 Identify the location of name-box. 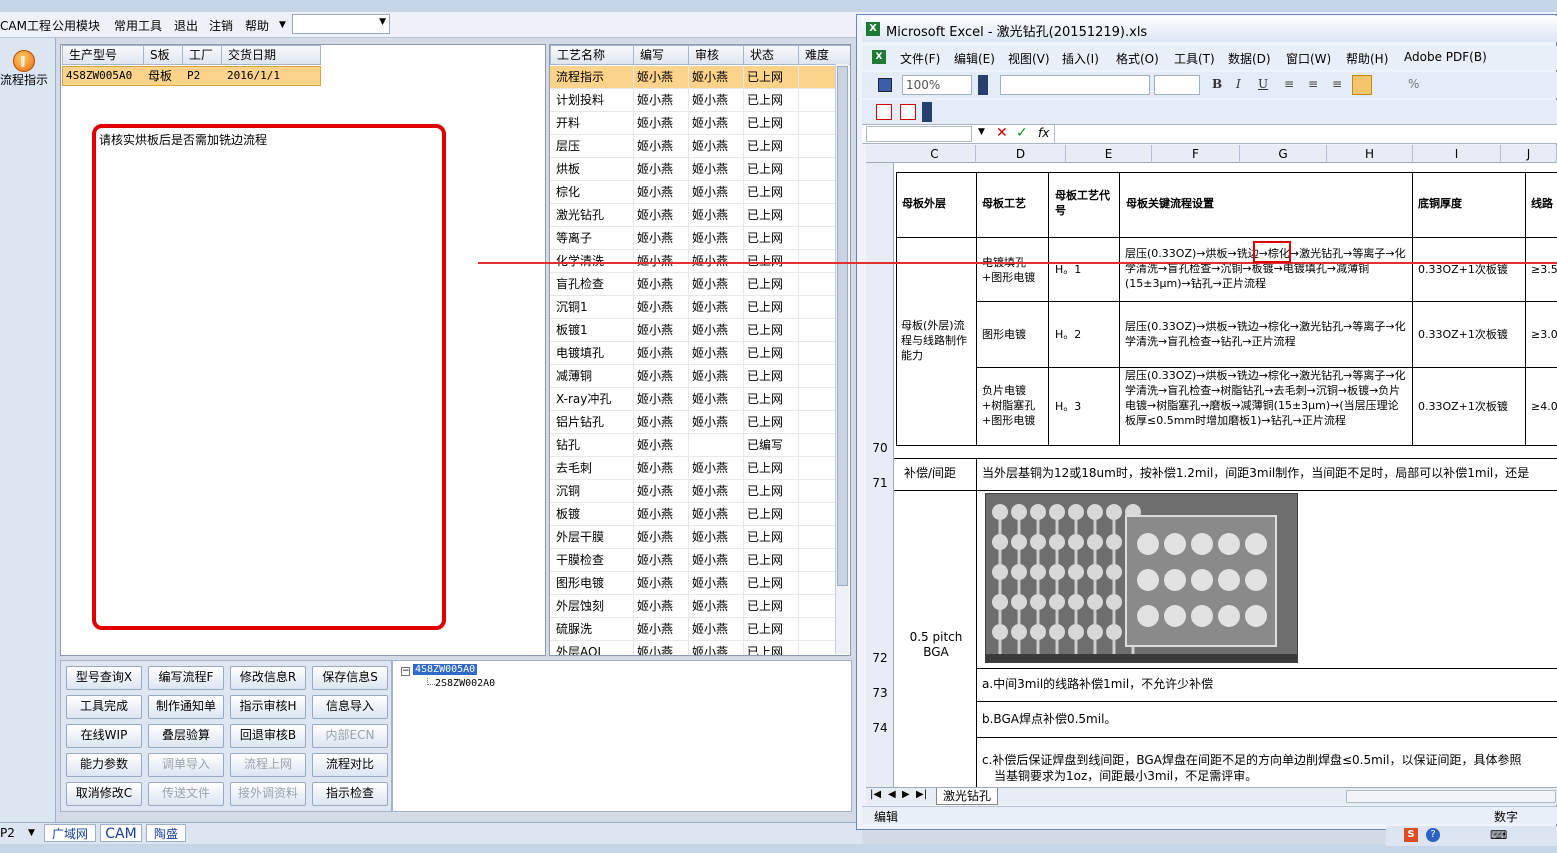
(919, 134).